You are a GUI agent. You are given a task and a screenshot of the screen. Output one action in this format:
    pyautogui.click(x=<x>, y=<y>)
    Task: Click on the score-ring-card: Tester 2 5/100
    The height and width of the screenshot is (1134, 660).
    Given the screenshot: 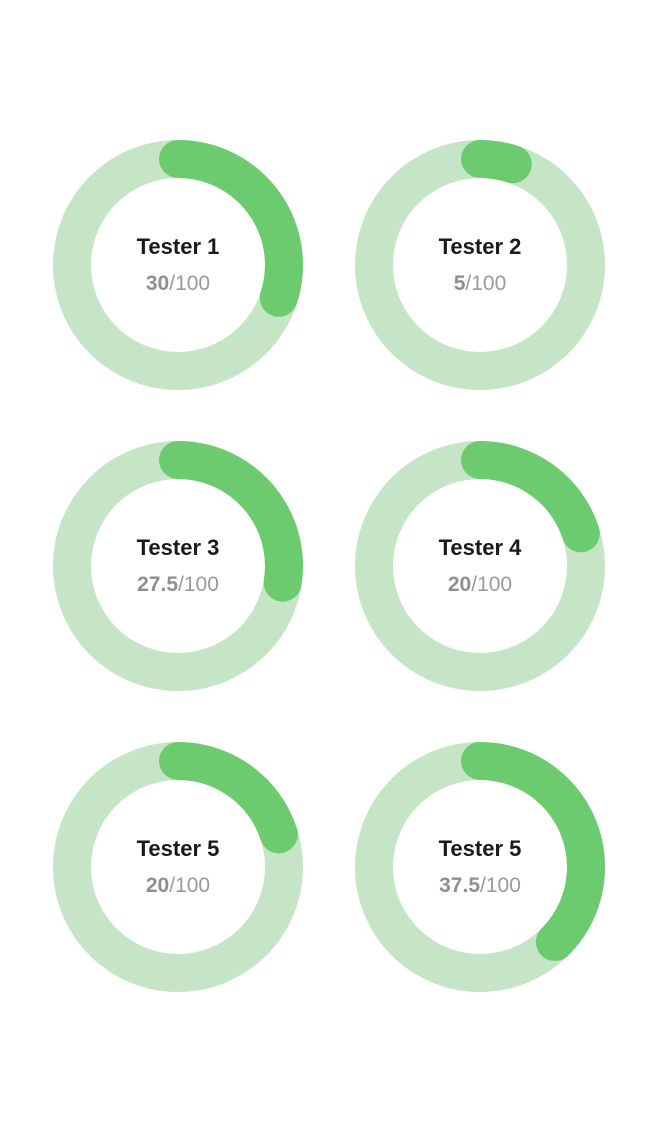 What is the action you would take?
    pyautogui.click(x=480, y=265)
    